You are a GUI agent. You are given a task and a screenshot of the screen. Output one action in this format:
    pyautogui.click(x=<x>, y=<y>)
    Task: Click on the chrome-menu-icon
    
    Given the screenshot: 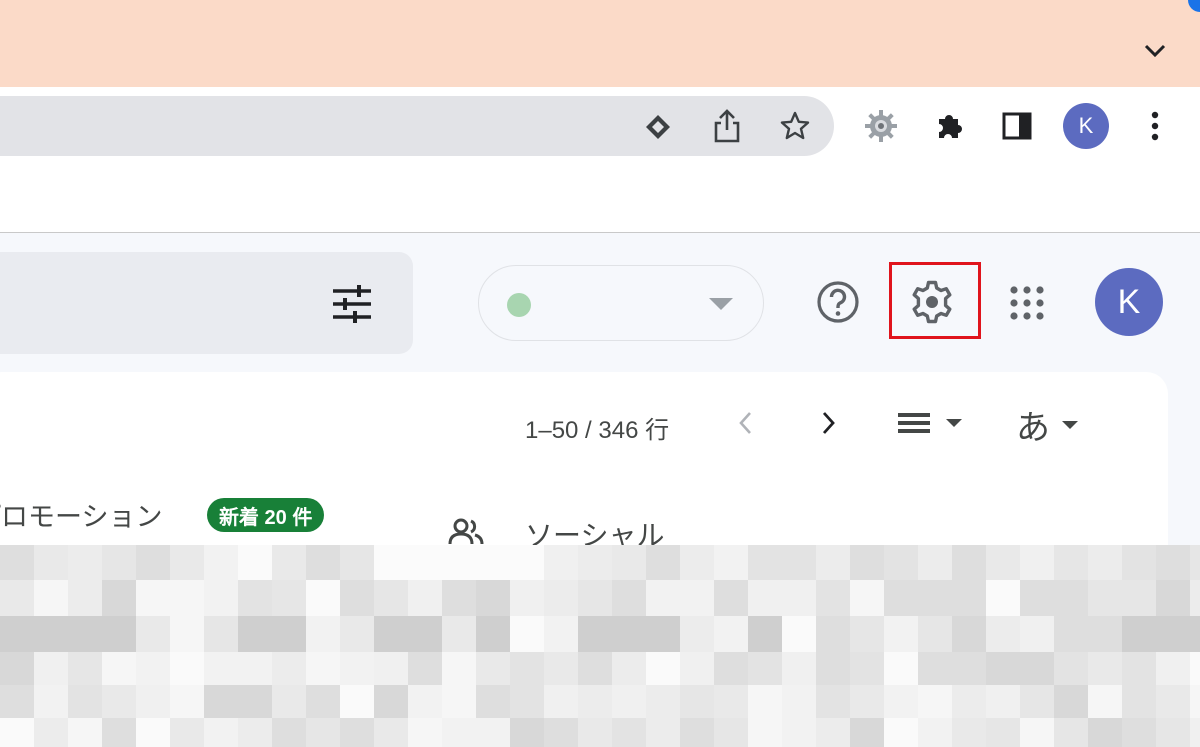 What is the action you would take?
    pyautogui.click(x=1155, y=126)
    